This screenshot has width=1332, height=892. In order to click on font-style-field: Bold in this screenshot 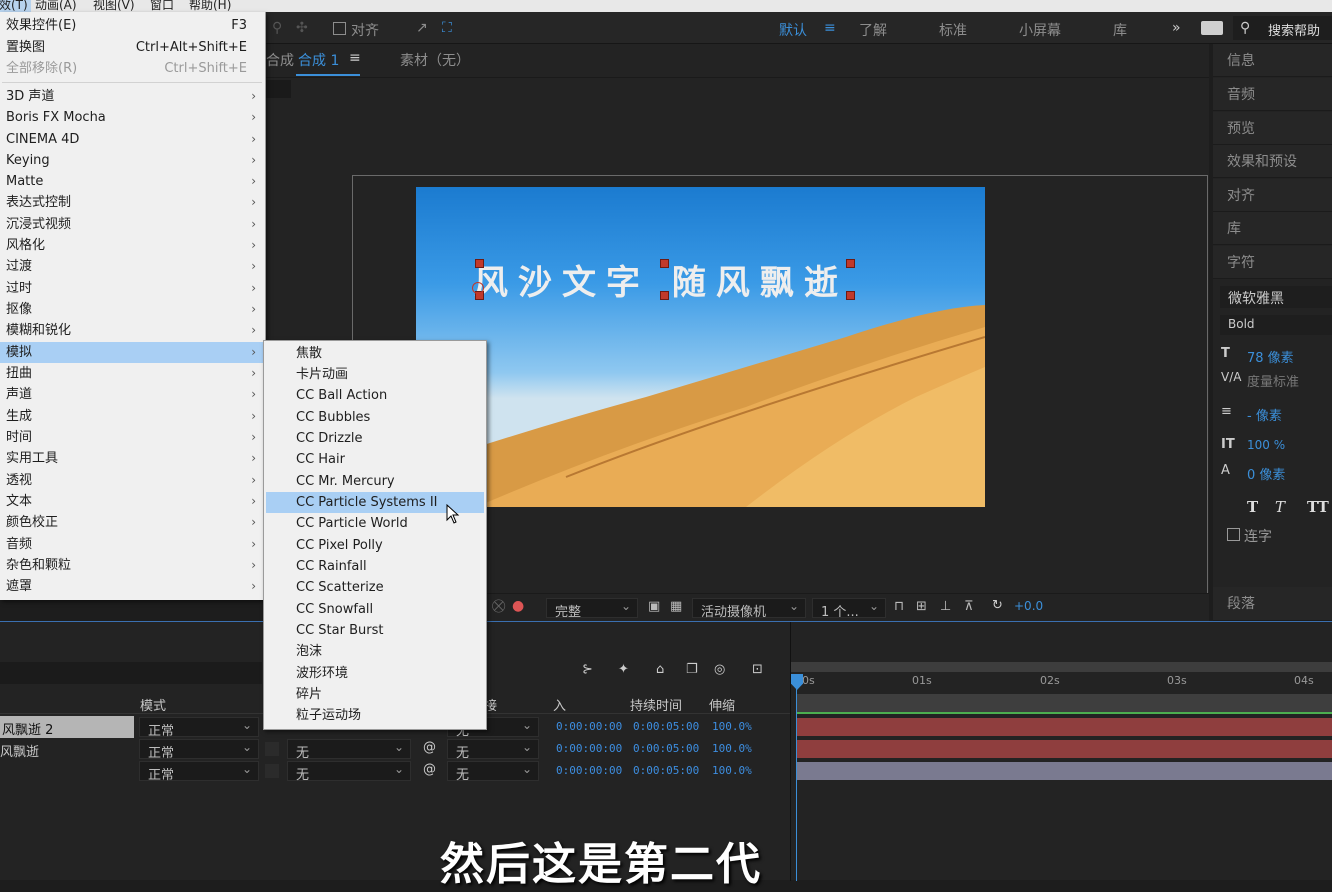, I will do `click(1276, 325)`.